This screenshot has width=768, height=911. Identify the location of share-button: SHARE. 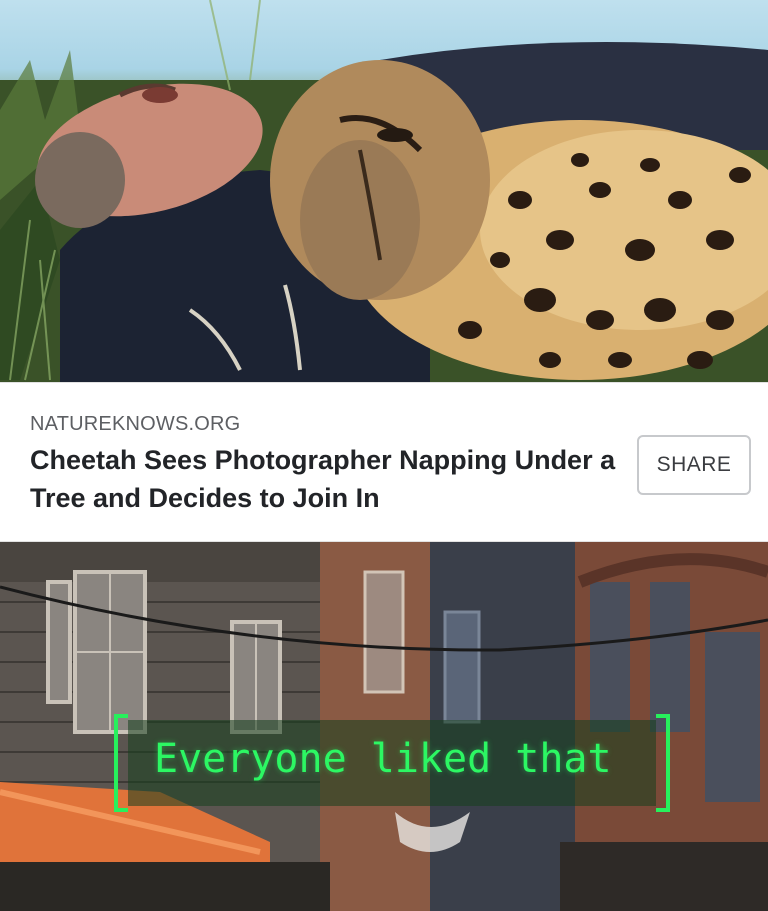
(694, 465).